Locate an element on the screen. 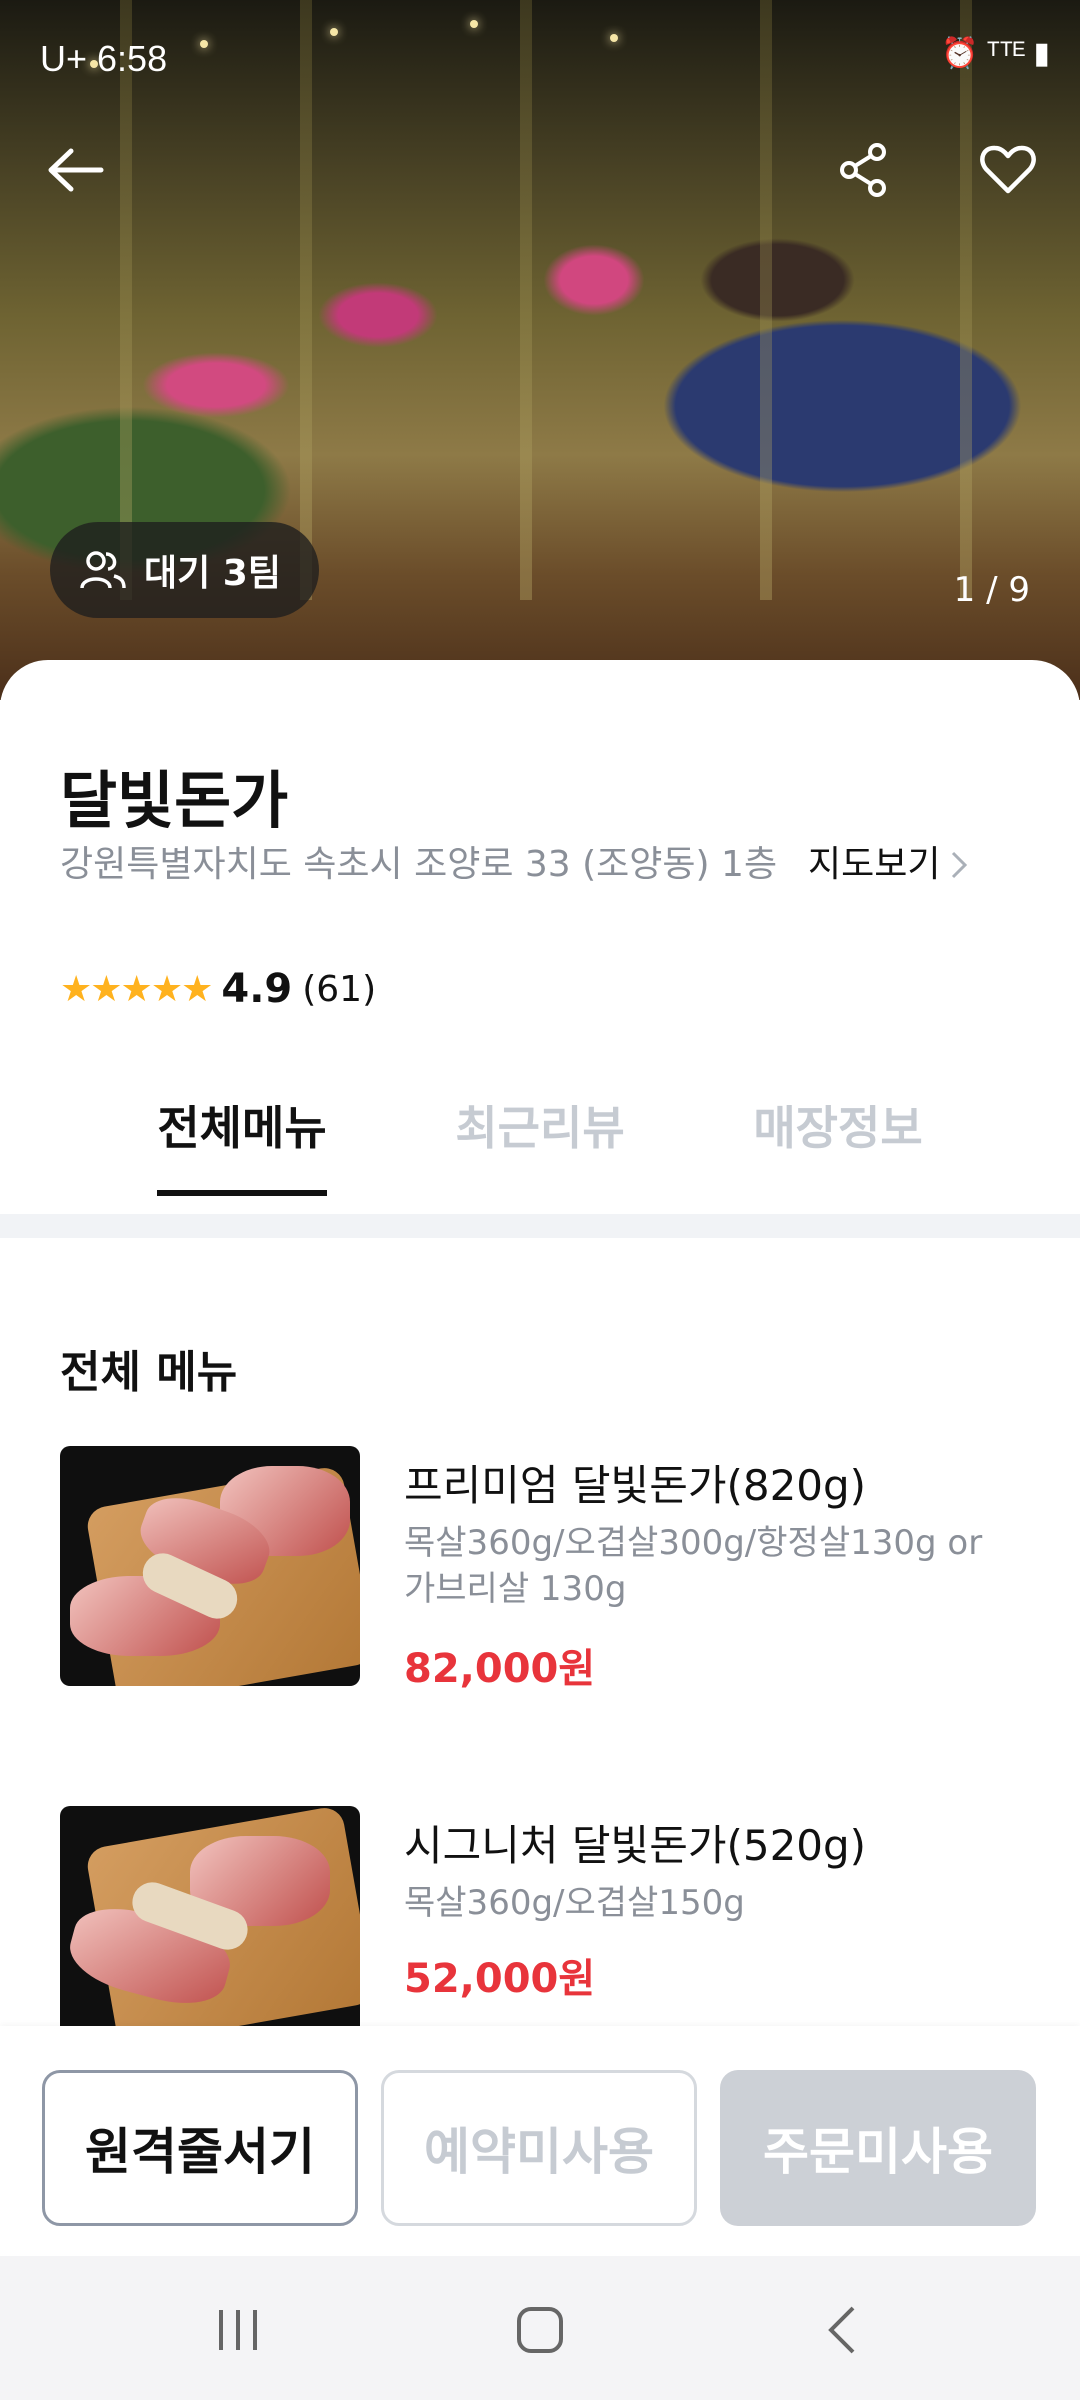 Image resolution: width=1080 pixels, height=2400 pixels. arrow-left-icon is located at coordinates (76, 170).